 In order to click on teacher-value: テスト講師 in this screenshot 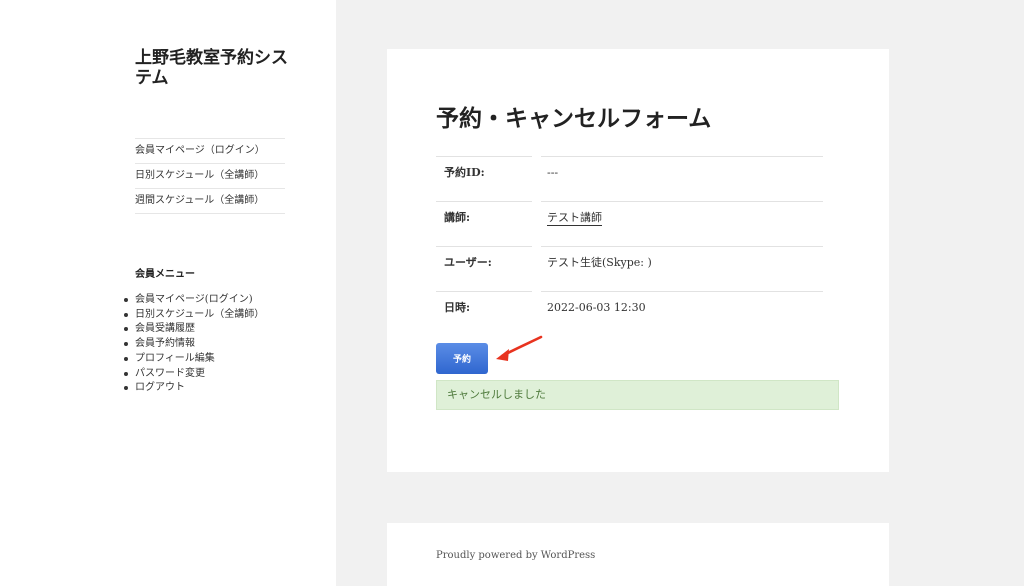, I will do `click(682, 223)`.